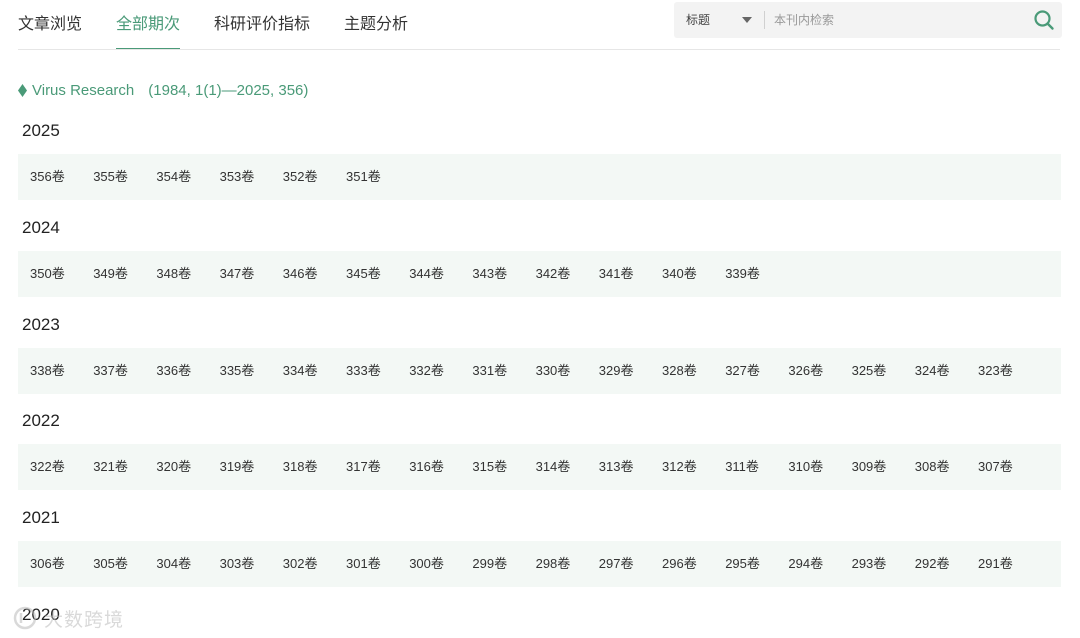  What do you see at coordinates (742, 274) in the screenshot?
I see `volume-link: 339卷` at bounding box center [742, 274].